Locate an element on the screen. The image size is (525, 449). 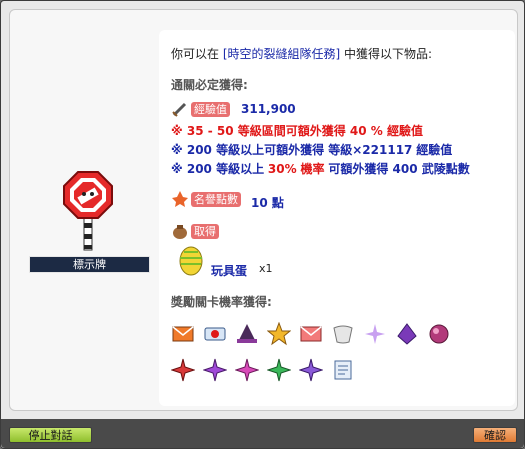
bonus-section-title: 獎勵關卡機率獲得: is located at coordinates (221, 302).